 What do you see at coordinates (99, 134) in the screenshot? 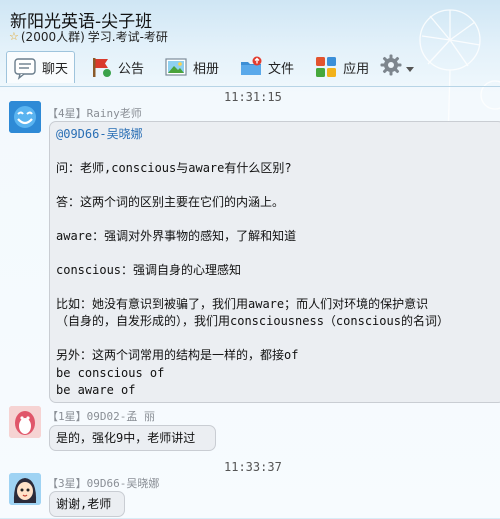
I see `mention-link: @09D66-吴晓娜` at bounding box center [99, 134].